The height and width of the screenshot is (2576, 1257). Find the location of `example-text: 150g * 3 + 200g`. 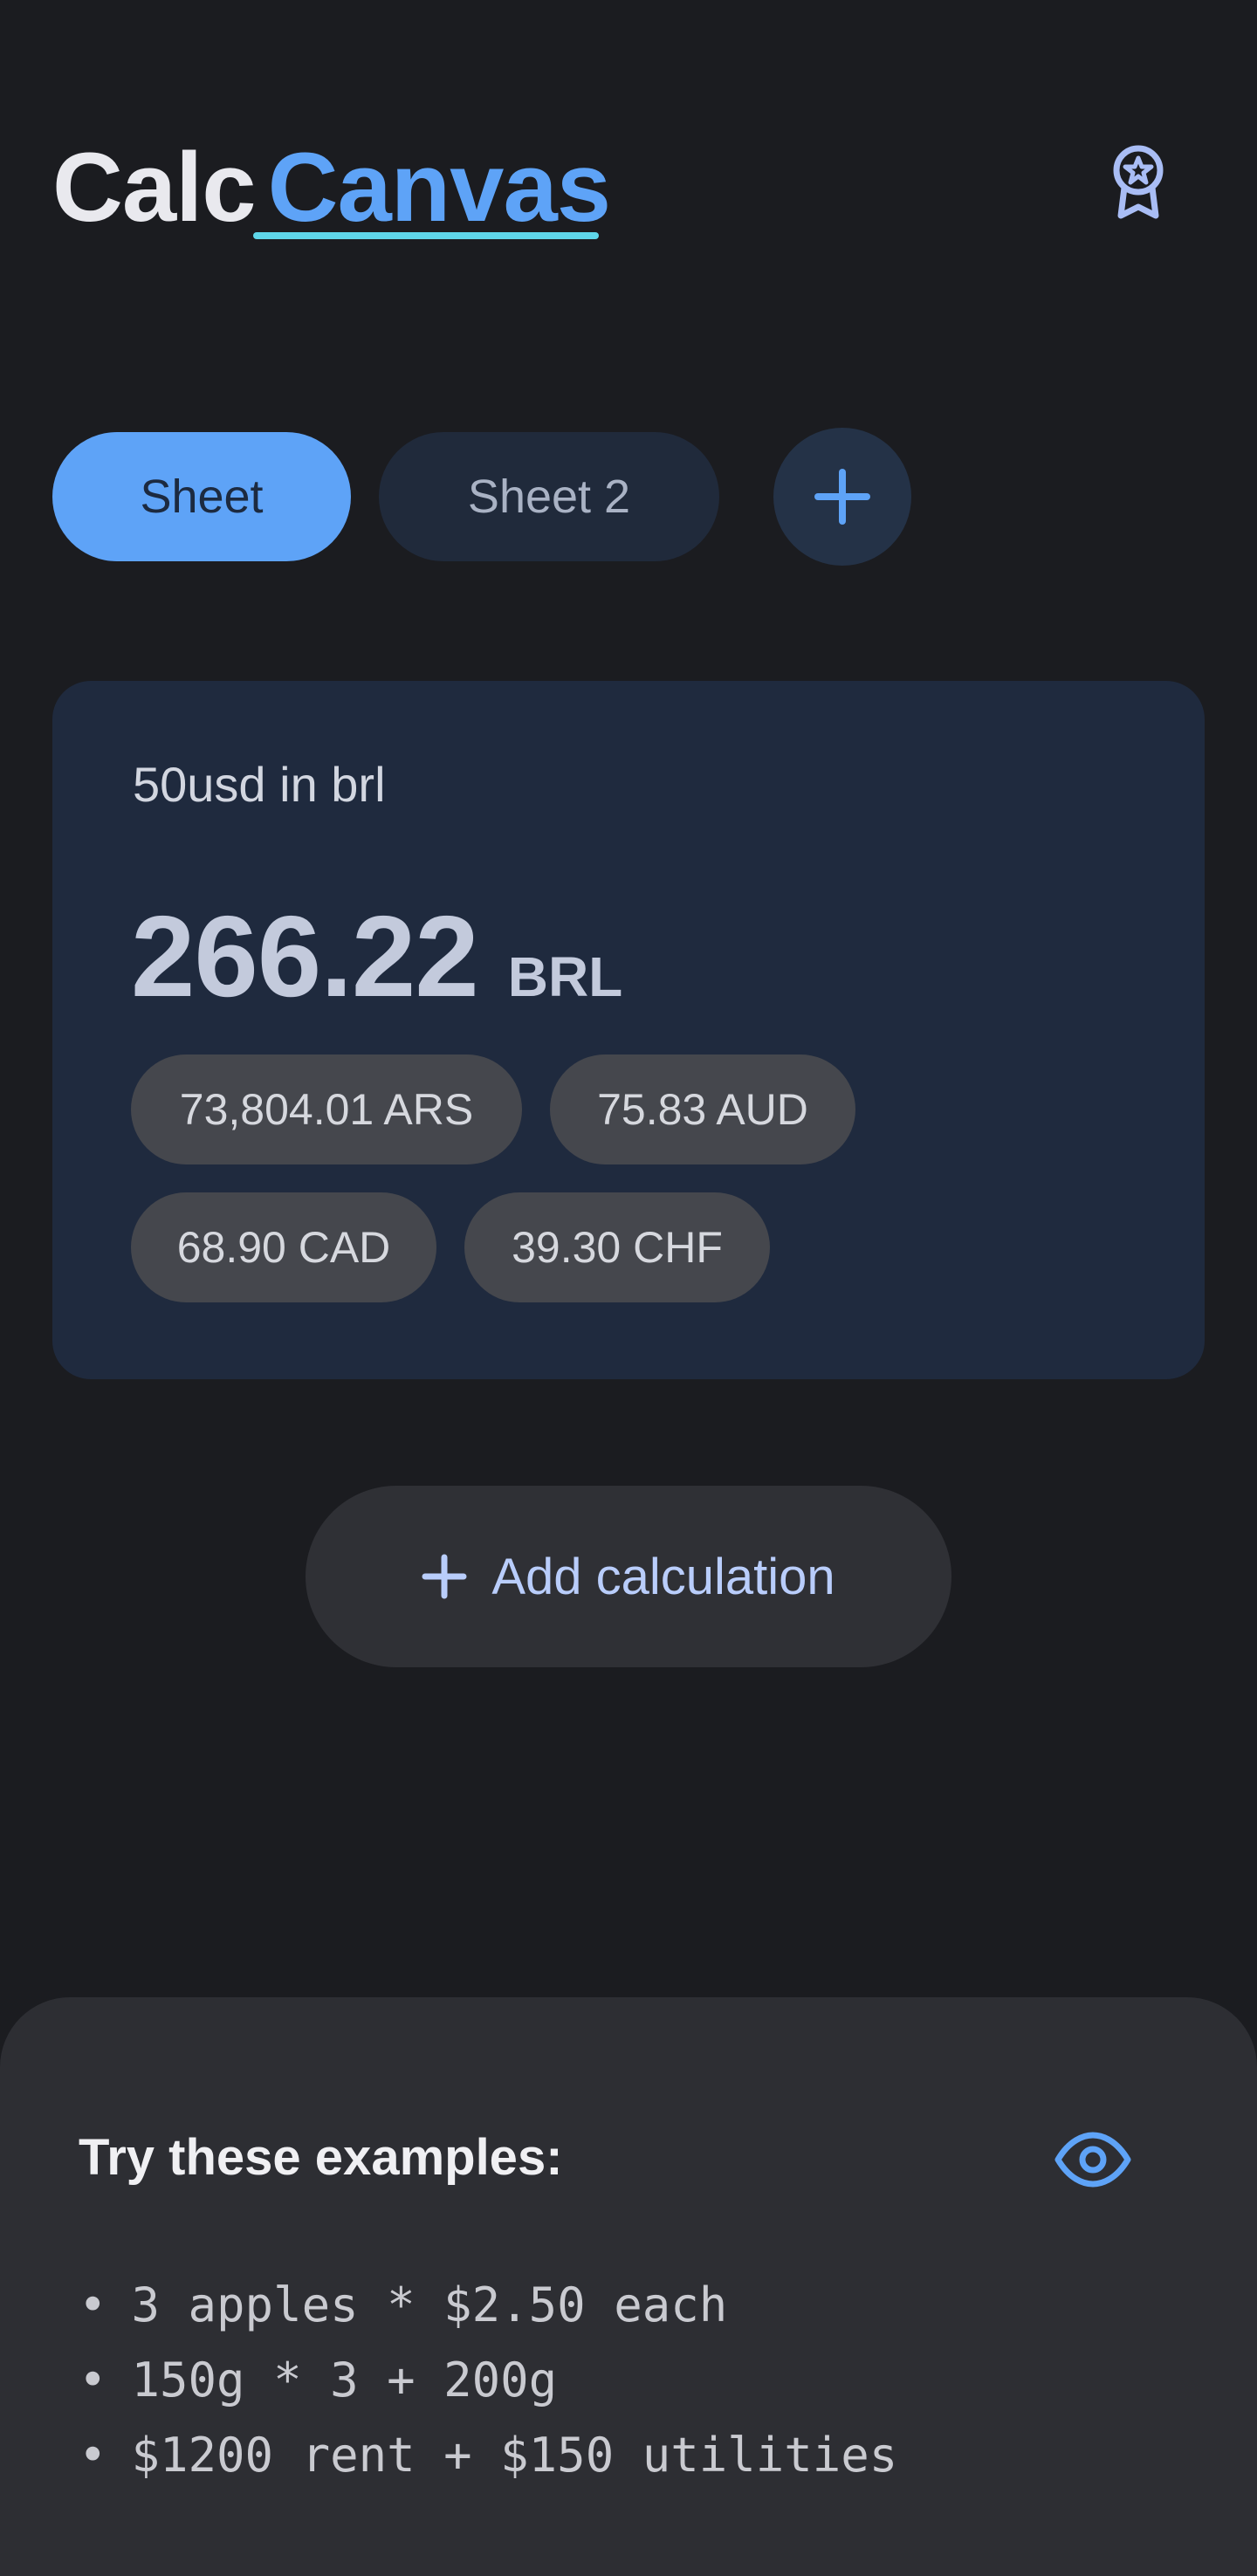

example-text: 150g * 3 + 200g is located at coordinates (344, 2380).